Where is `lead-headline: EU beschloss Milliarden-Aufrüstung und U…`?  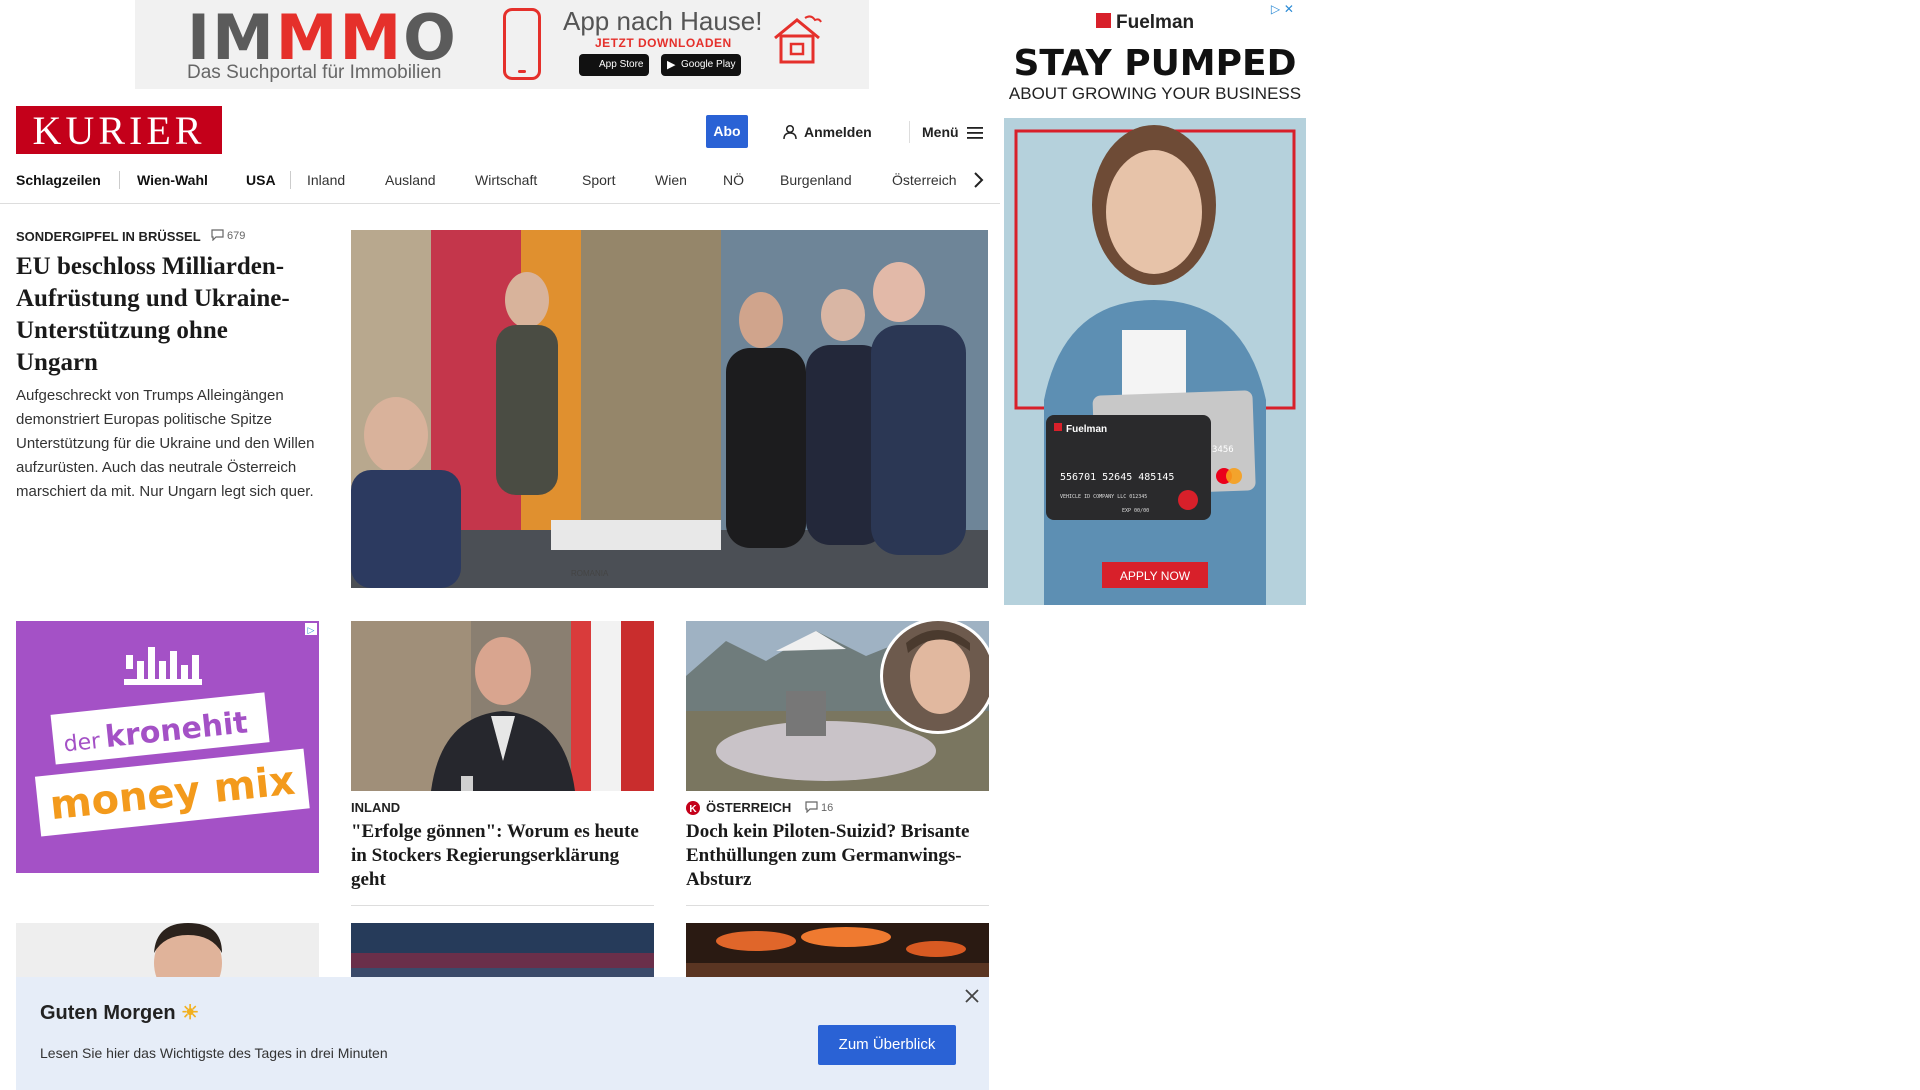 lead-headline: EU beschloss Milliarden-Aufrüstung und U… is located at coordinates (166, 315).